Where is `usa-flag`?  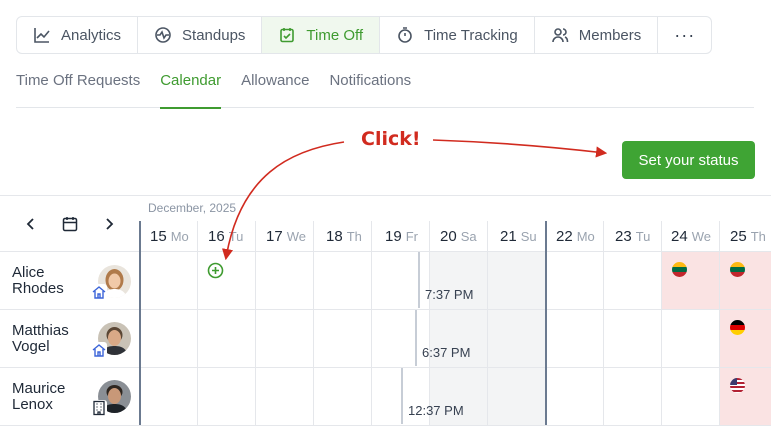
usa-flag is located at coordinates (737, 385).